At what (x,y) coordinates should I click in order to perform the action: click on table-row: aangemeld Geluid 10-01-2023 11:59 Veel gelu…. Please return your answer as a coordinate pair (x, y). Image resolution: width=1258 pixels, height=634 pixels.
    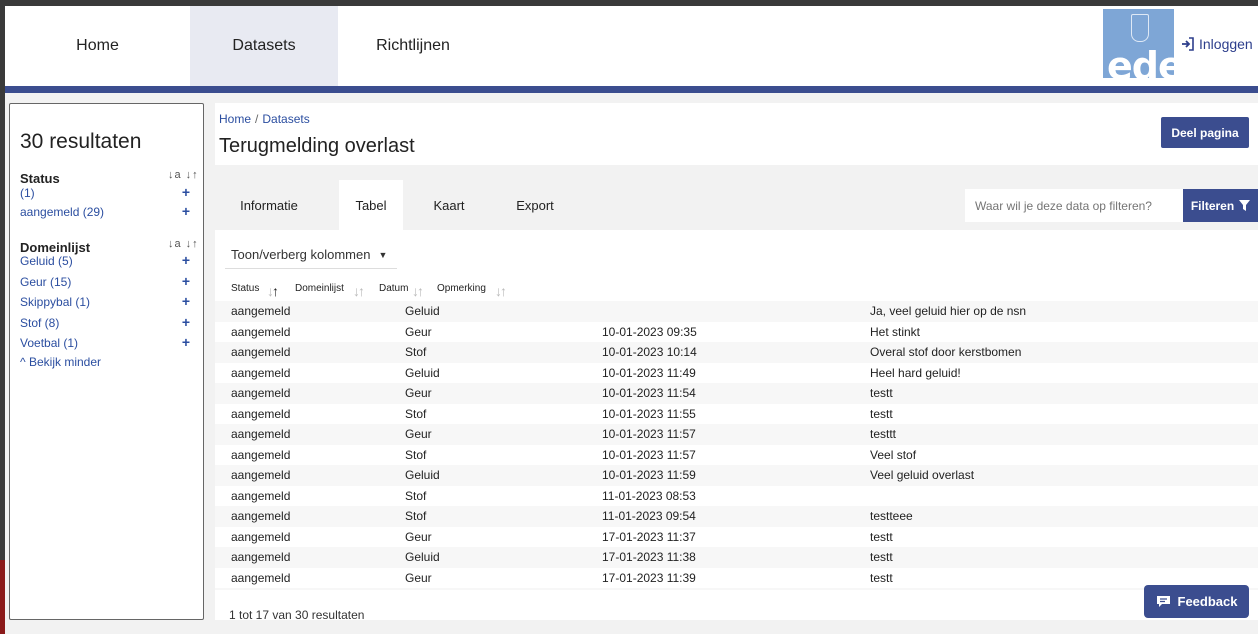
    Looking at the image, I should click on (736, 475).